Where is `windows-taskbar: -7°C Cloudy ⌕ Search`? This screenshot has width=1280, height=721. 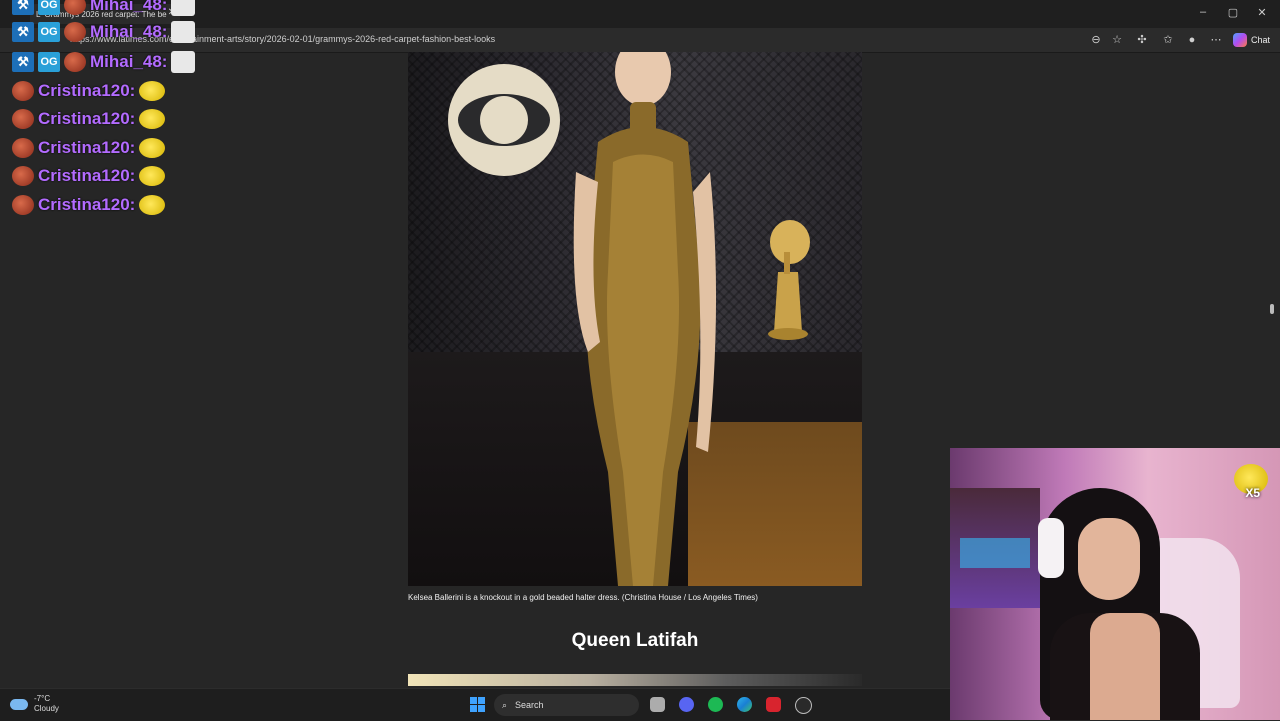 windows-taskbar: -7°C Cloudy ⌕ Search is located at coordinates (475, 704).